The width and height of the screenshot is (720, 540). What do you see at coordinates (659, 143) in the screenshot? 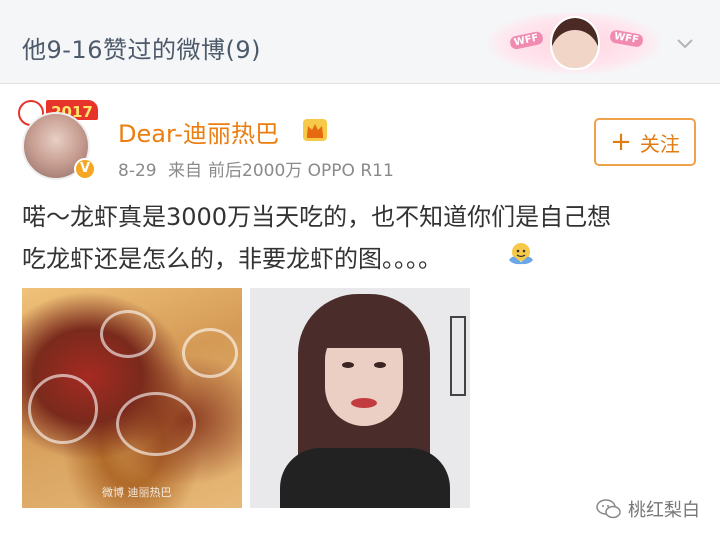
I see `follow-label: 关注` at bounding box center [659, 143].